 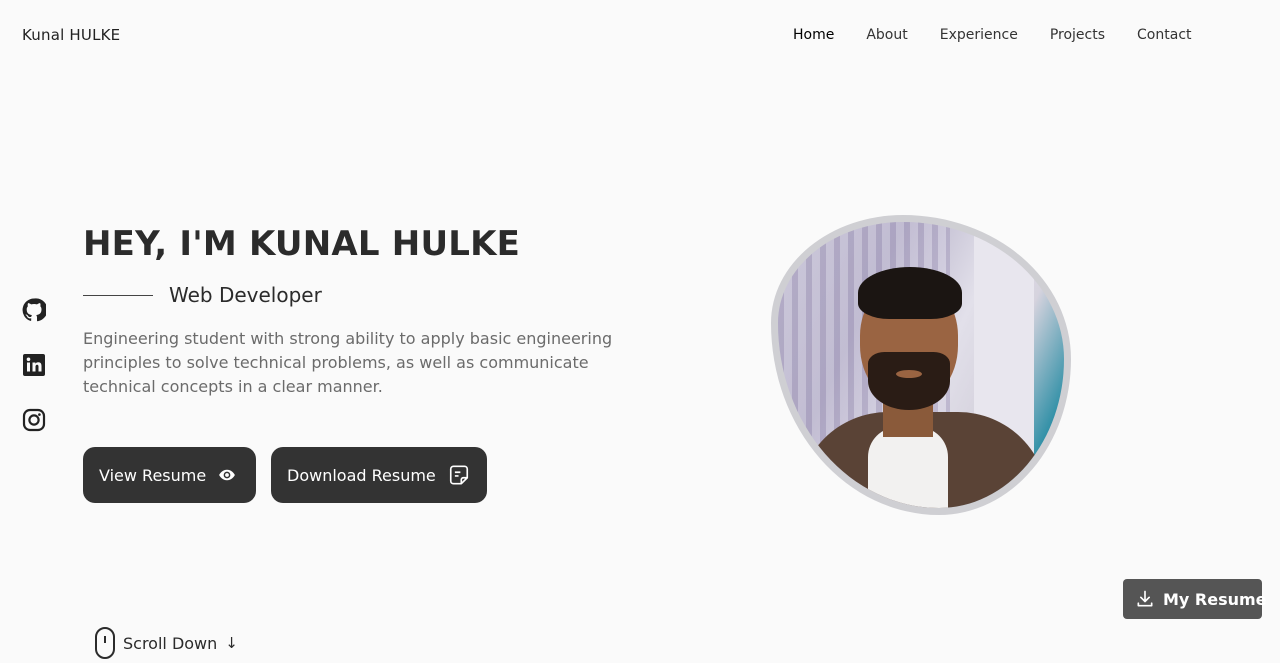 I want to click on scroll-down-label: Scroll Down, so click(x=170, y=643).